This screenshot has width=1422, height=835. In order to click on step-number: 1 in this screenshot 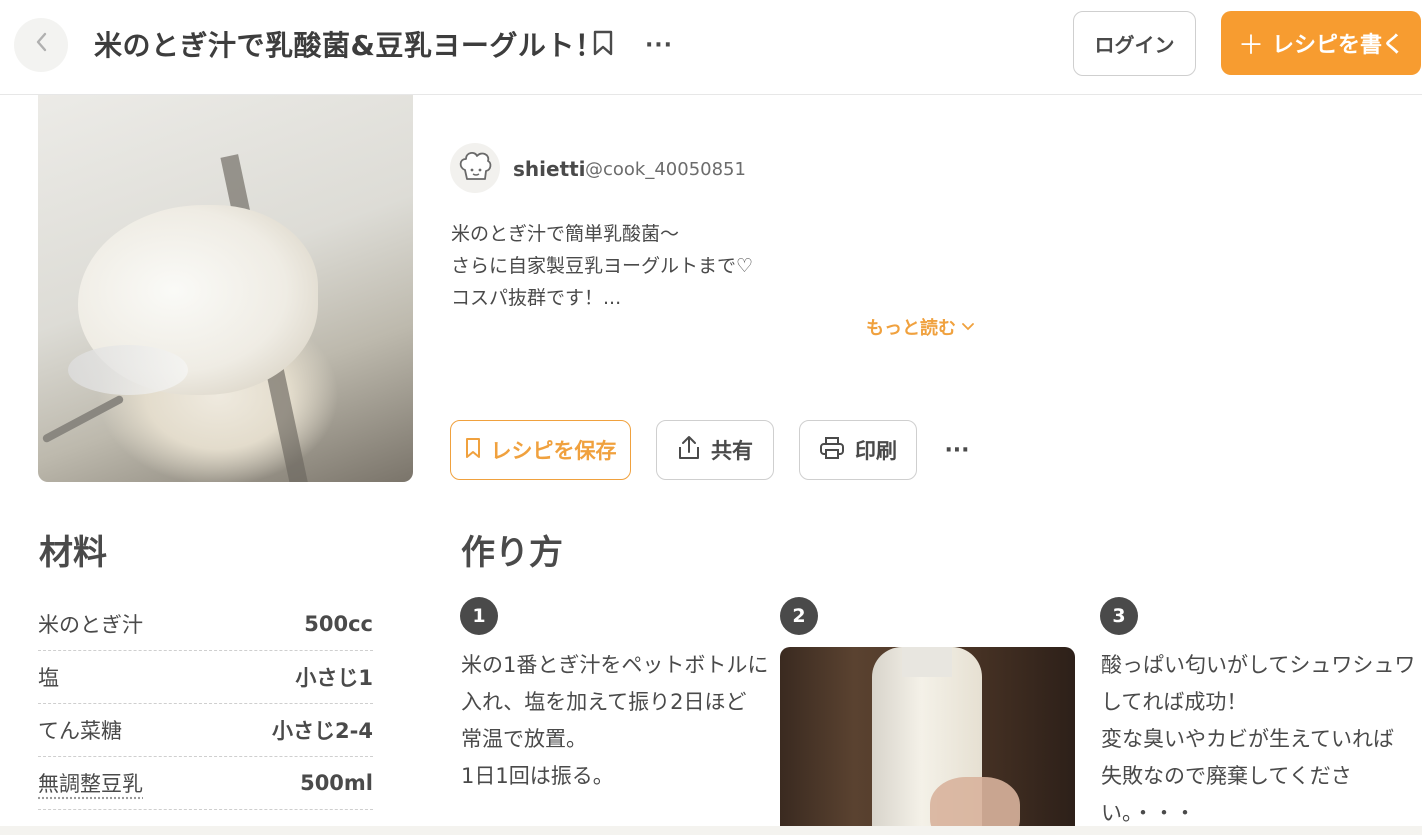, I will do `click(479, 616)`.